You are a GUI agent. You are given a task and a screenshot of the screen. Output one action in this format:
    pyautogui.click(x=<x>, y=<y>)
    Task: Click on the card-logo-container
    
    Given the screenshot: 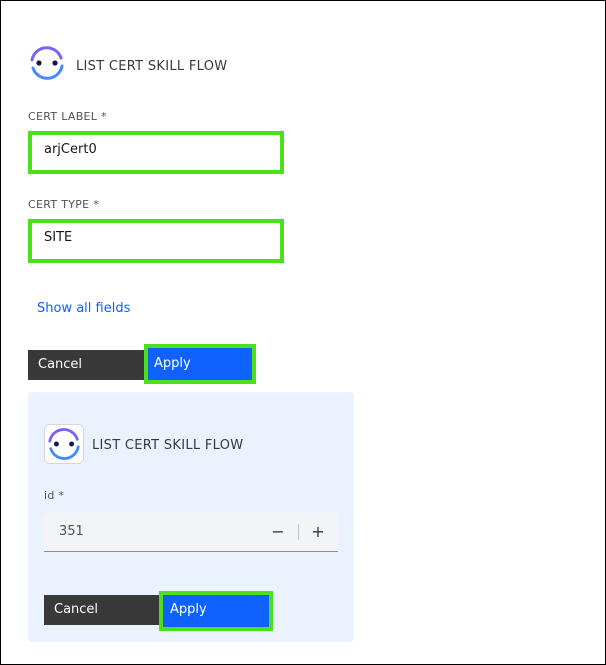 What is the action you would take?
    pyautogui.click(x=64, y=444)
    